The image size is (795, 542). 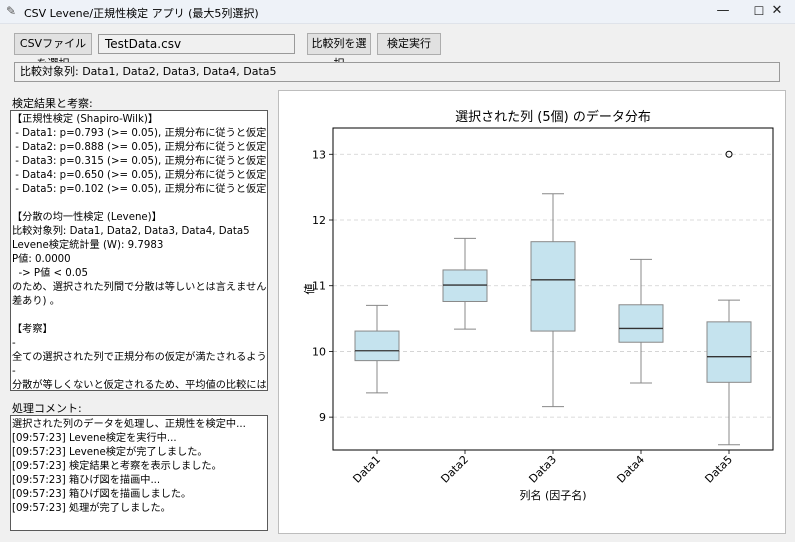 I want to click on result-line: 差あり) 。, so click(x=36, y=301).